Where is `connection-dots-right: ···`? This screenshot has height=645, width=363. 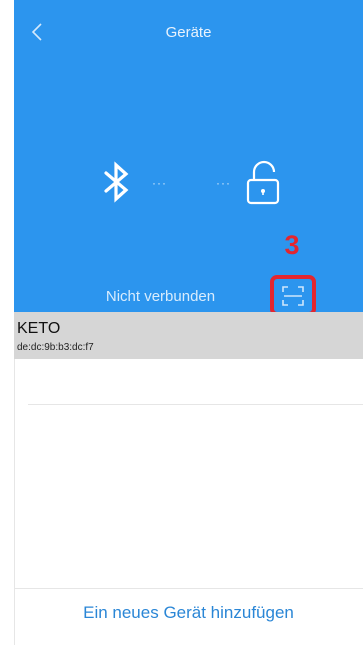 connection-dots-right: ··· is located at coordinates (223, 183).